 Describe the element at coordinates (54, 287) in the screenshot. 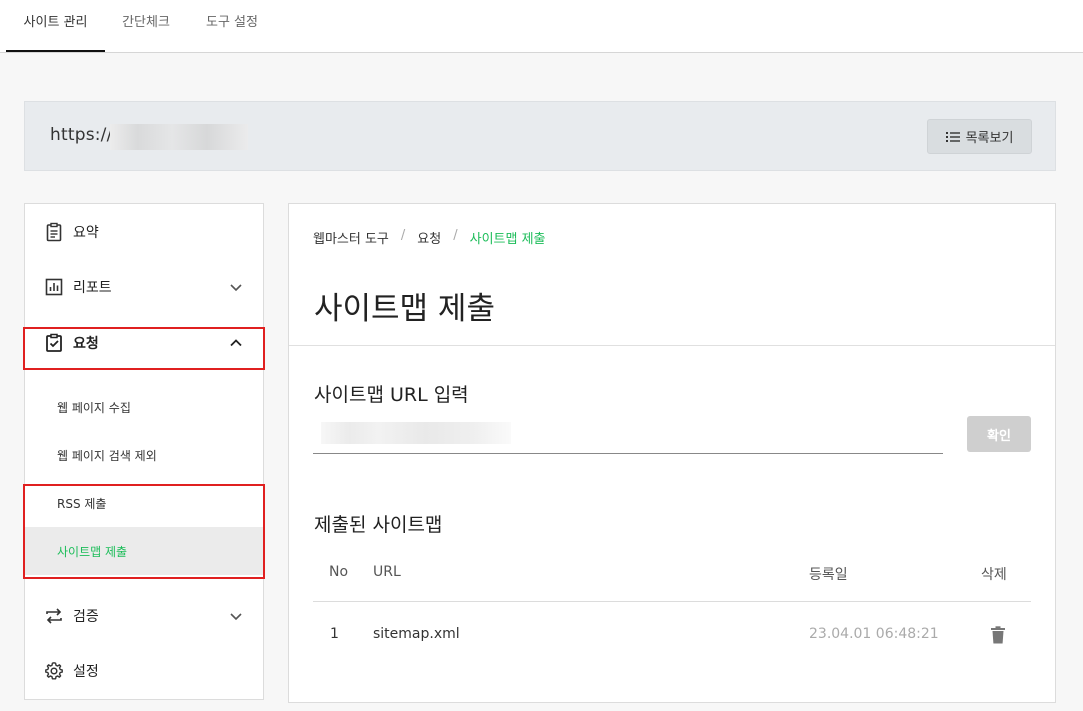

I see `bar-chart-icon` at that location.